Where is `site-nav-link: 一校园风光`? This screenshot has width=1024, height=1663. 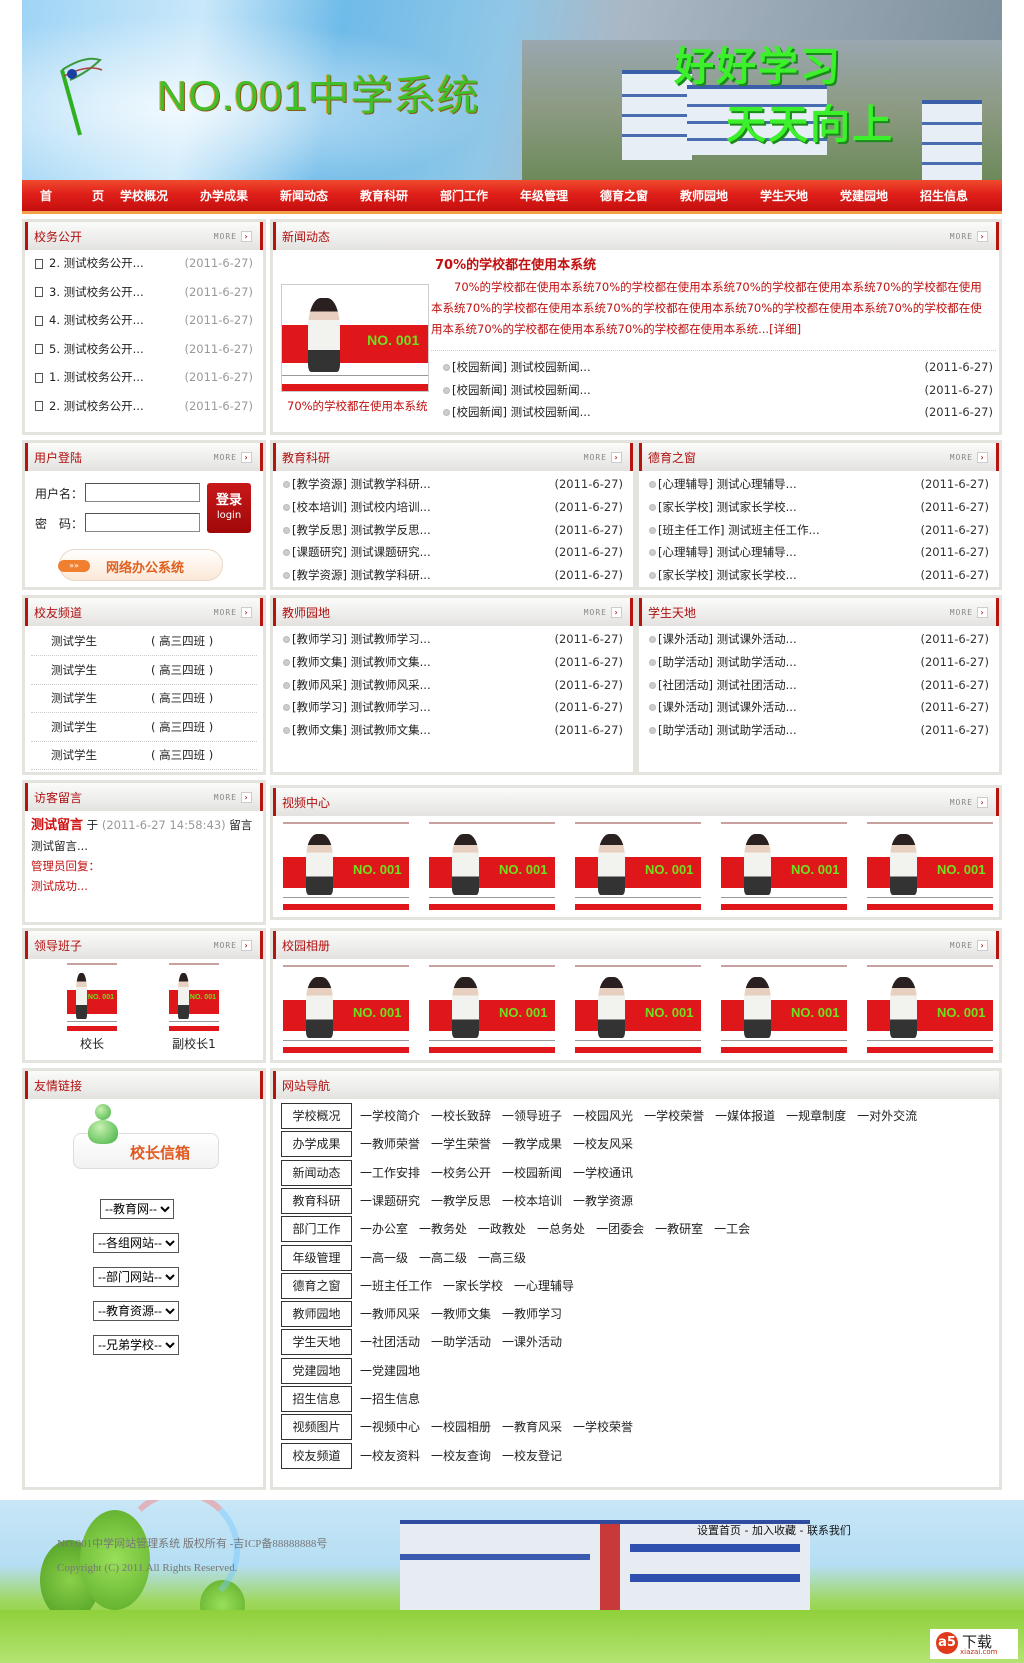
site-nav-link: 一校园风光 is located at coordinates (603, 1116).